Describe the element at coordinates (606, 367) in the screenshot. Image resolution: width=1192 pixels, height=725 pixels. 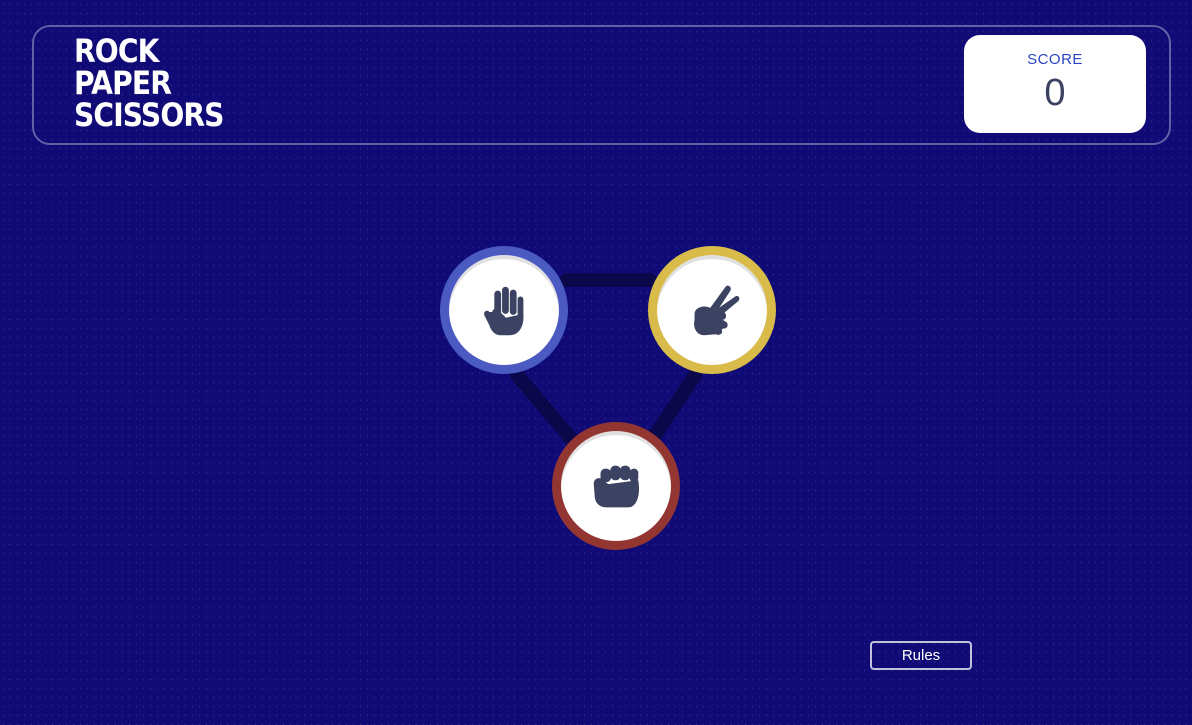
I see `triangle-connectors` at that location.